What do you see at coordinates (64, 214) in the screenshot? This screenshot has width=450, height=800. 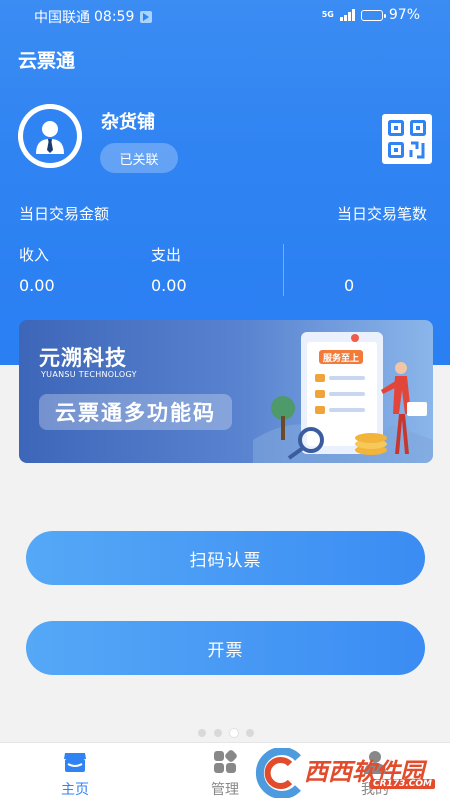 I see `daily-amount-label: 当日交易金额` at bounding box center [64, 214].